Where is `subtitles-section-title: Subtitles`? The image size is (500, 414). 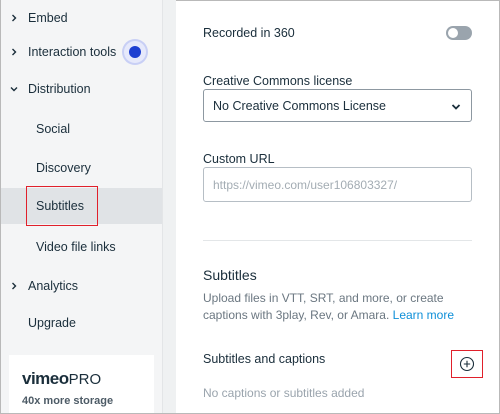
subtitles-section-title: Subtitles is located at coordinates (230, 275).